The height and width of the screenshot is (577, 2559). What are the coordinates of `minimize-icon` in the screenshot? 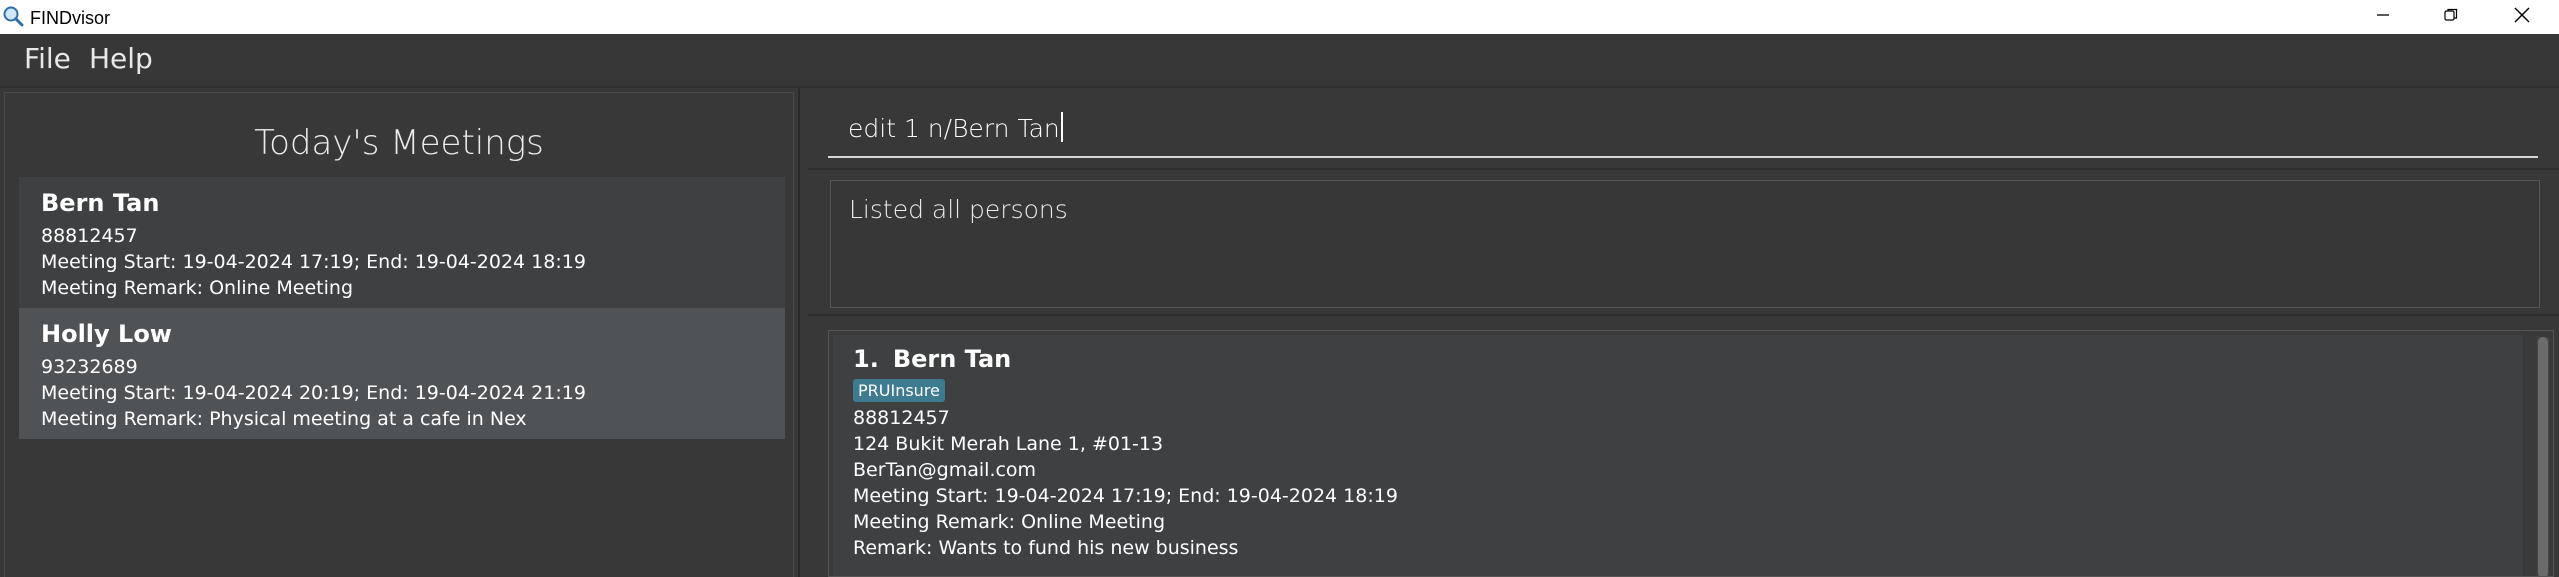 It's located at (2383, 17).